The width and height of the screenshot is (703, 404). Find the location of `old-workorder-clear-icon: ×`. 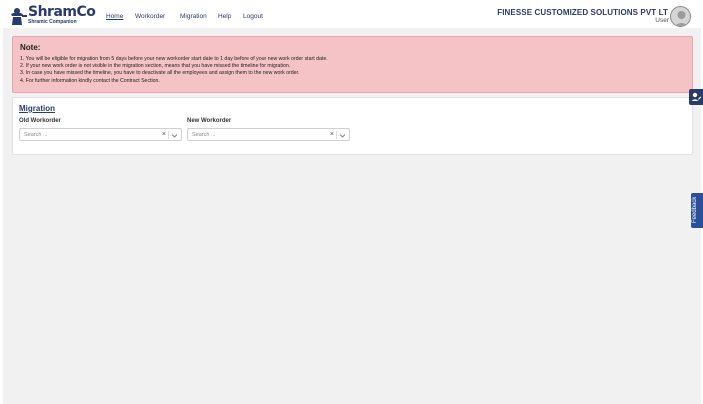

old-workorder-clear-icon: × is located at coordinates (164, 134).